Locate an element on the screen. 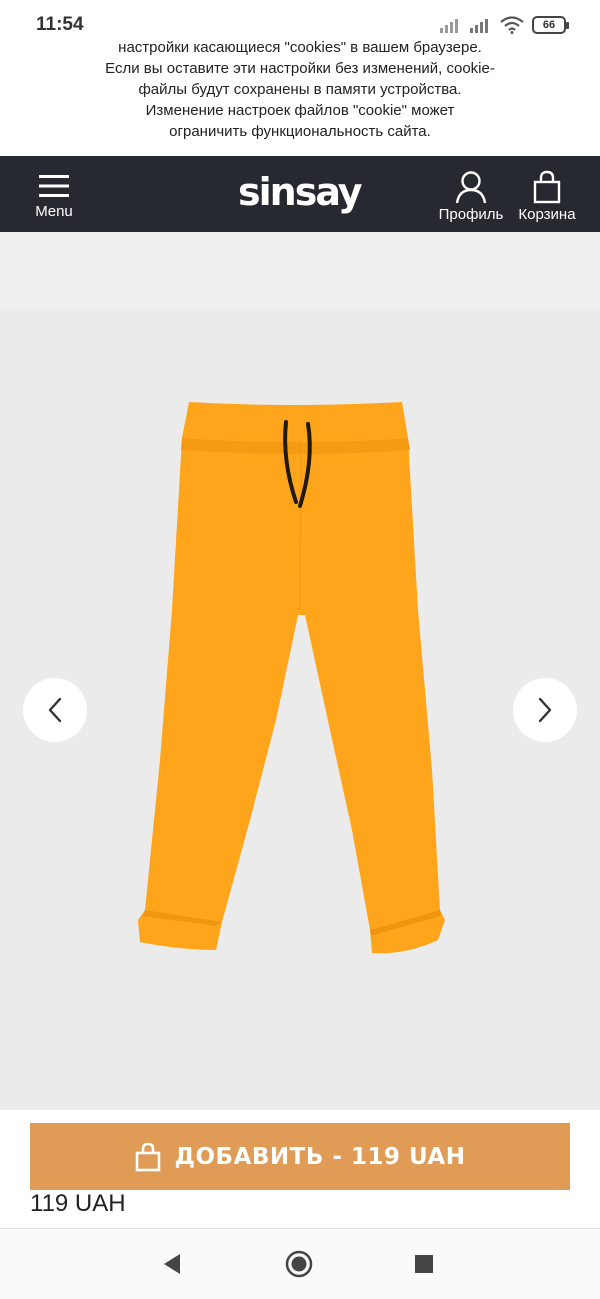 Image resolution: width=600 pixels, height=1299 pixels. home-circle-icon is located at coordinates (299, 1264).